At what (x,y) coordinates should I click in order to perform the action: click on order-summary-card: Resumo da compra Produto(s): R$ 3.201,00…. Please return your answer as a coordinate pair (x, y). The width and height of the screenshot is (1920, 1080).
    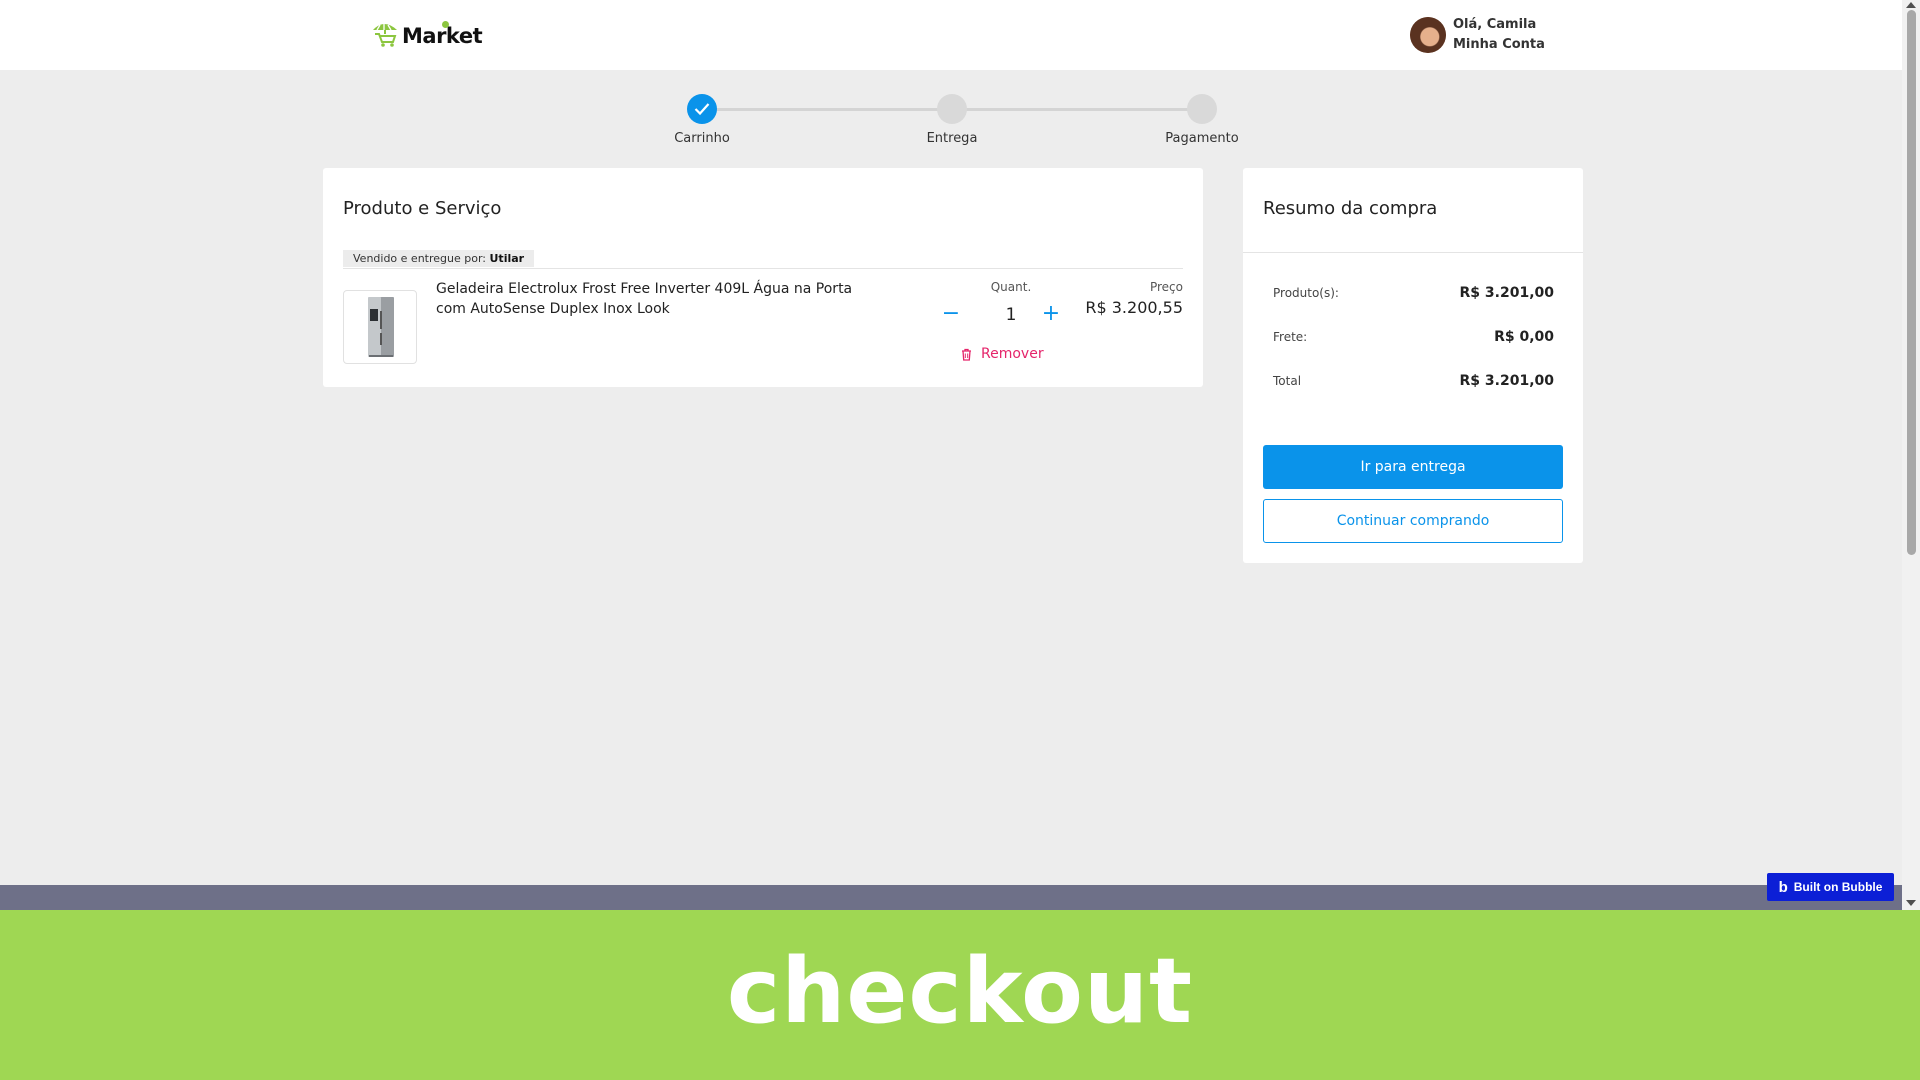
    Looking at the image, I should click on (1413, 365).